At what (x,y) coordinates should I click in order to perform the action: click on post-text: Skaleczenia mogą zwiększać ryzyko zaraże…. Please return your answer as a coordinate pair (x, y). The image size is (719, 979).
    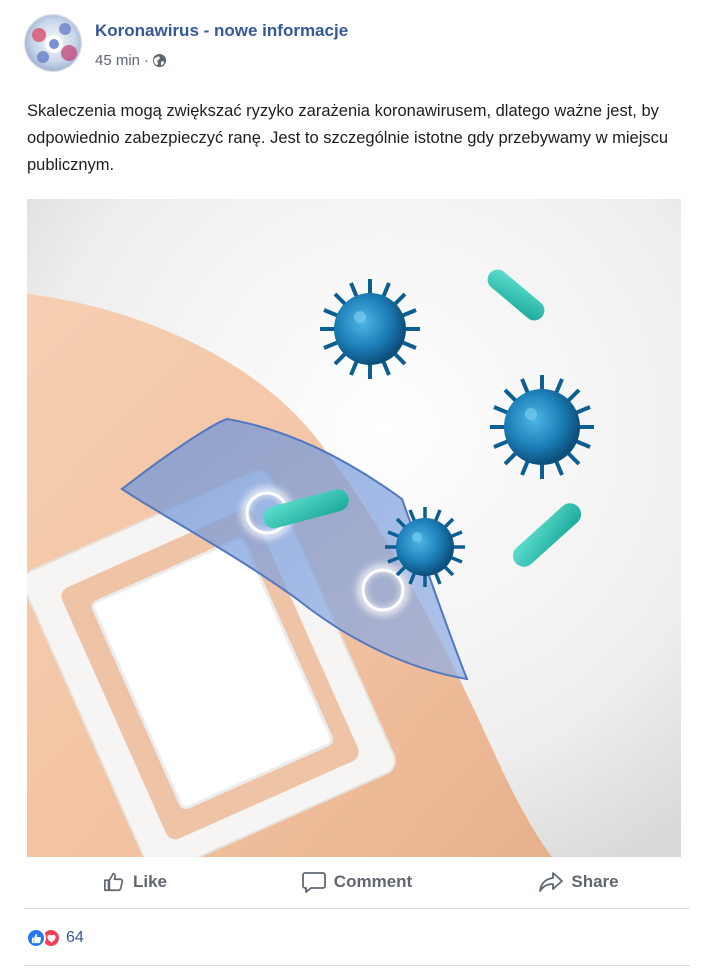
    Looking at the image, I should click on (348, 138).